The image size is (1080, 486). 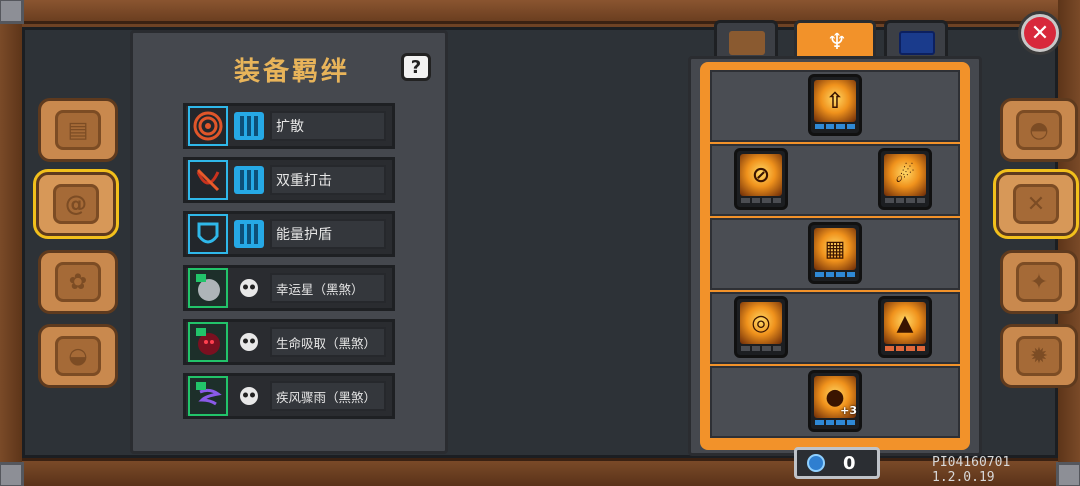 I want to click on helmet-icon: ◒, so click(x=78, y=356).